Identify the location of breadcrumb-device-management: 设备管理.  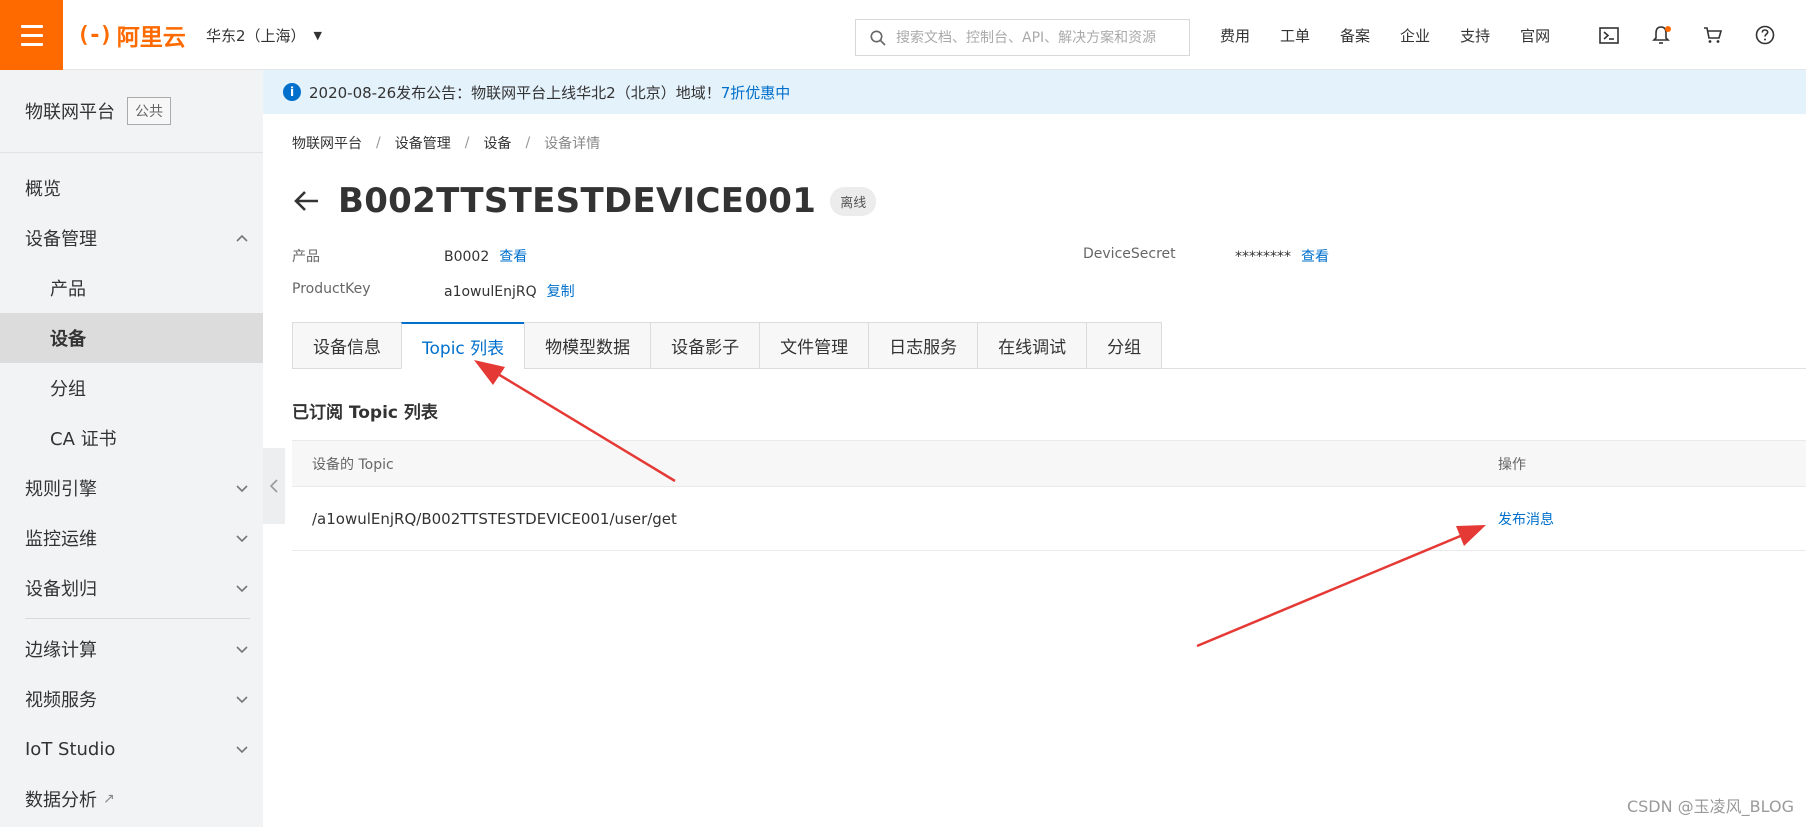
(423, 143).